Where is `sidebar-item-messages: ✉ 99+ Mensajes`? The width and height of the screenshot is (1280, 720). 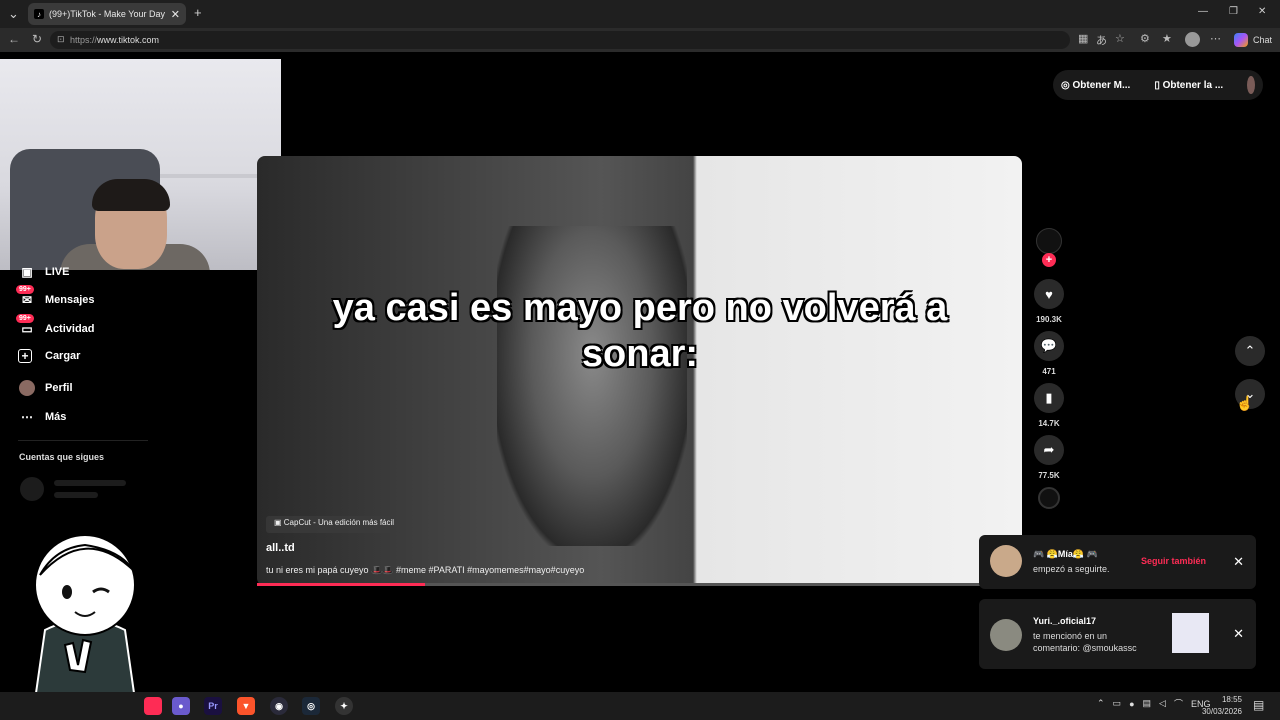 sidebar-item-messages: ✉ 99+ Mensajes is located at coordinates (55, 297).